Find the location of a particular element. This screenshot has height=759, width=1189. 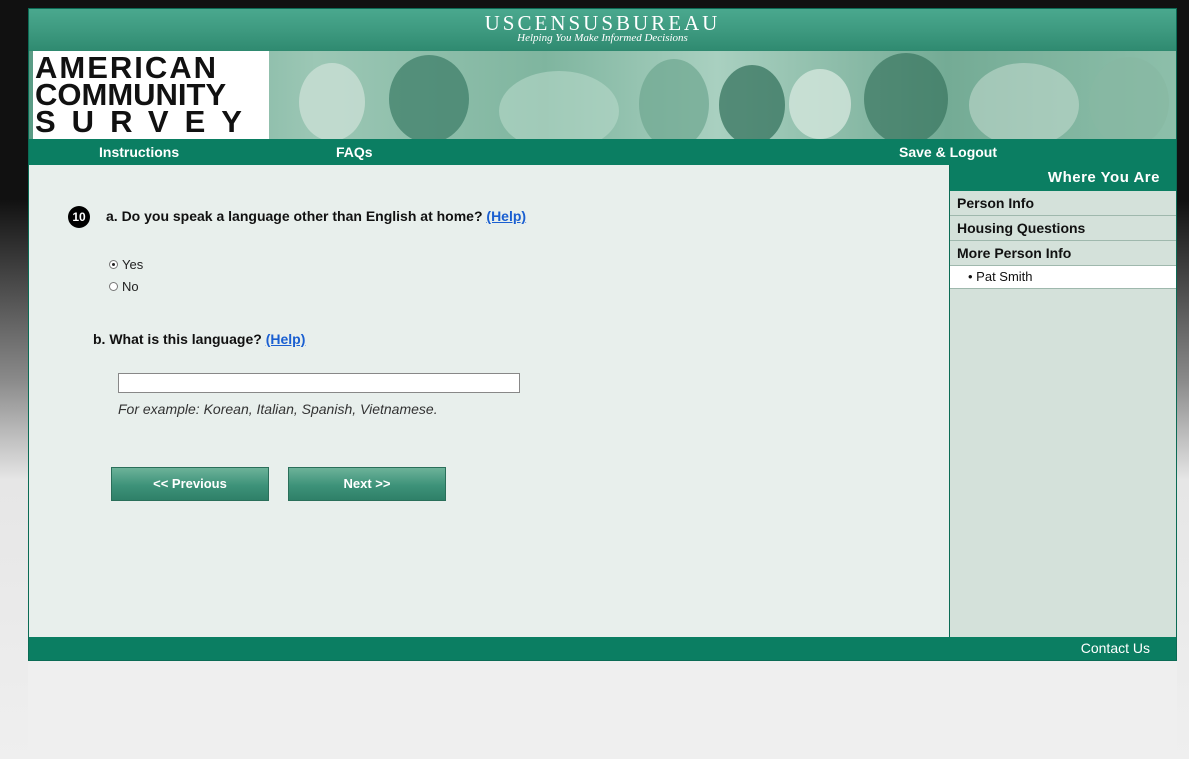

radio-yes-option: Yes is located at coordinates (126, 264).